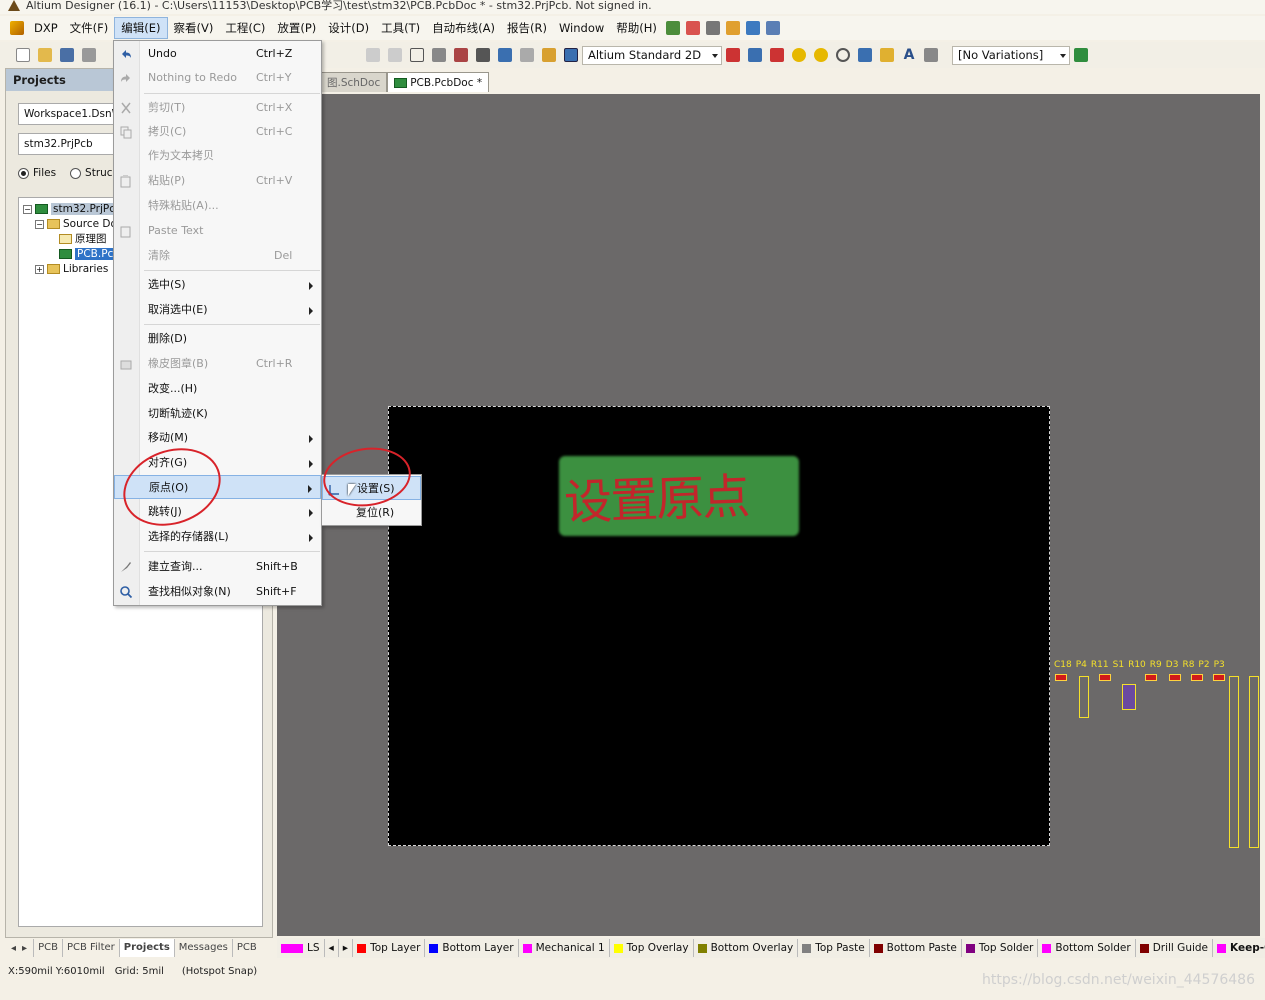  Describe the element at coordinates (217, 567) in the screenshot. I see `menu-item-build-query: 建立查询... Shift+B` at that location.